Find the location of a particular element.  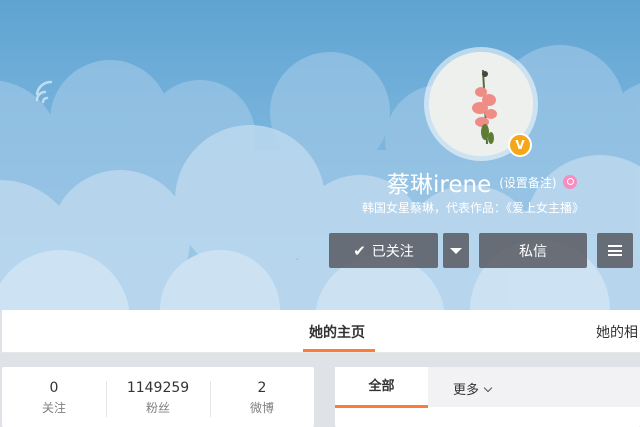

stat-posts: 2 微博 is located at coordinates (262, 398).